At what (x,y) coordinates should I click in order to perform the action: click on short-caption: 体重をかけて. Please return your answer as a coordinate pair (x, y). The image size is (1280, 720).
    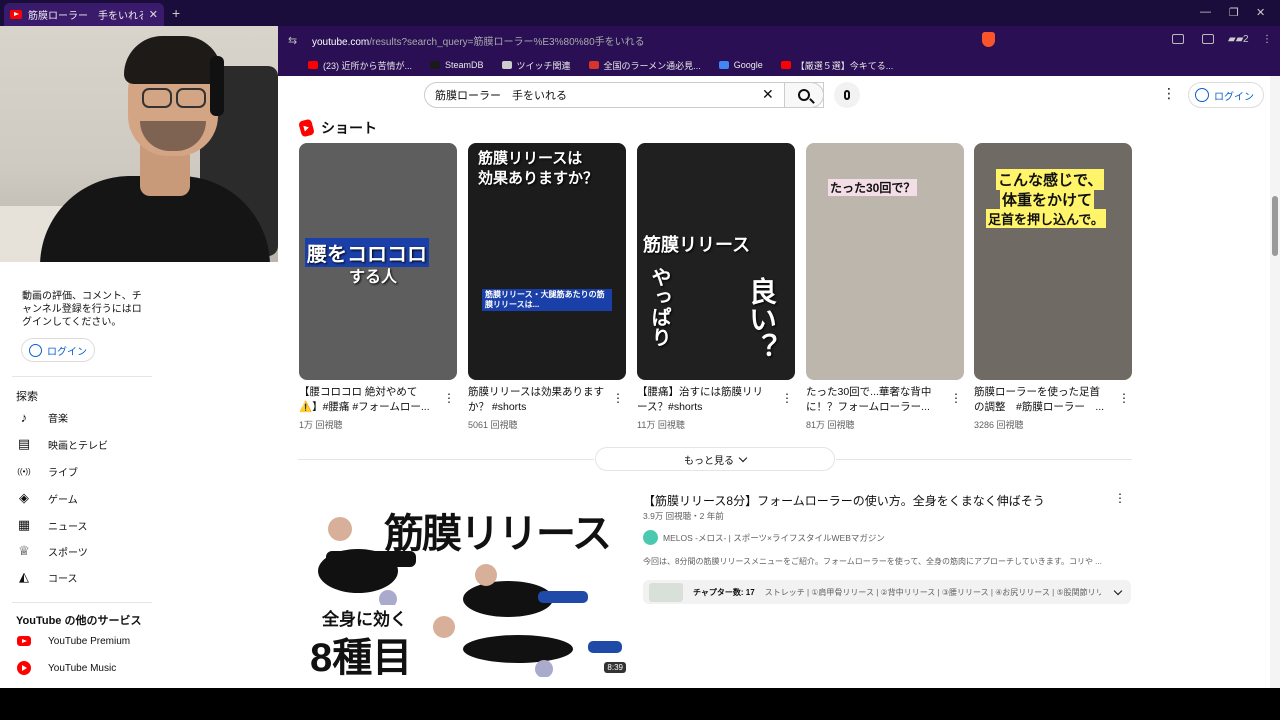
    Looking at the image, I should click on (1047, 199).